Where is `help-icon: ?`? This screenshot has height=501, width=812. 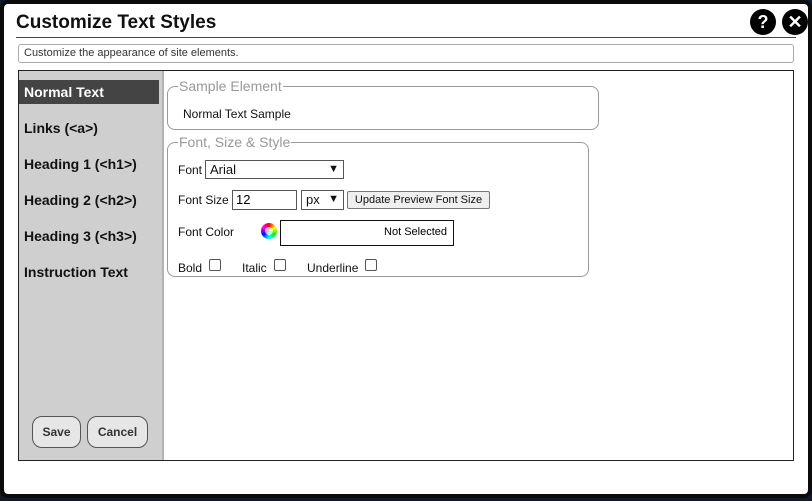 help-icon: ? is located at coordinates (763, 21).